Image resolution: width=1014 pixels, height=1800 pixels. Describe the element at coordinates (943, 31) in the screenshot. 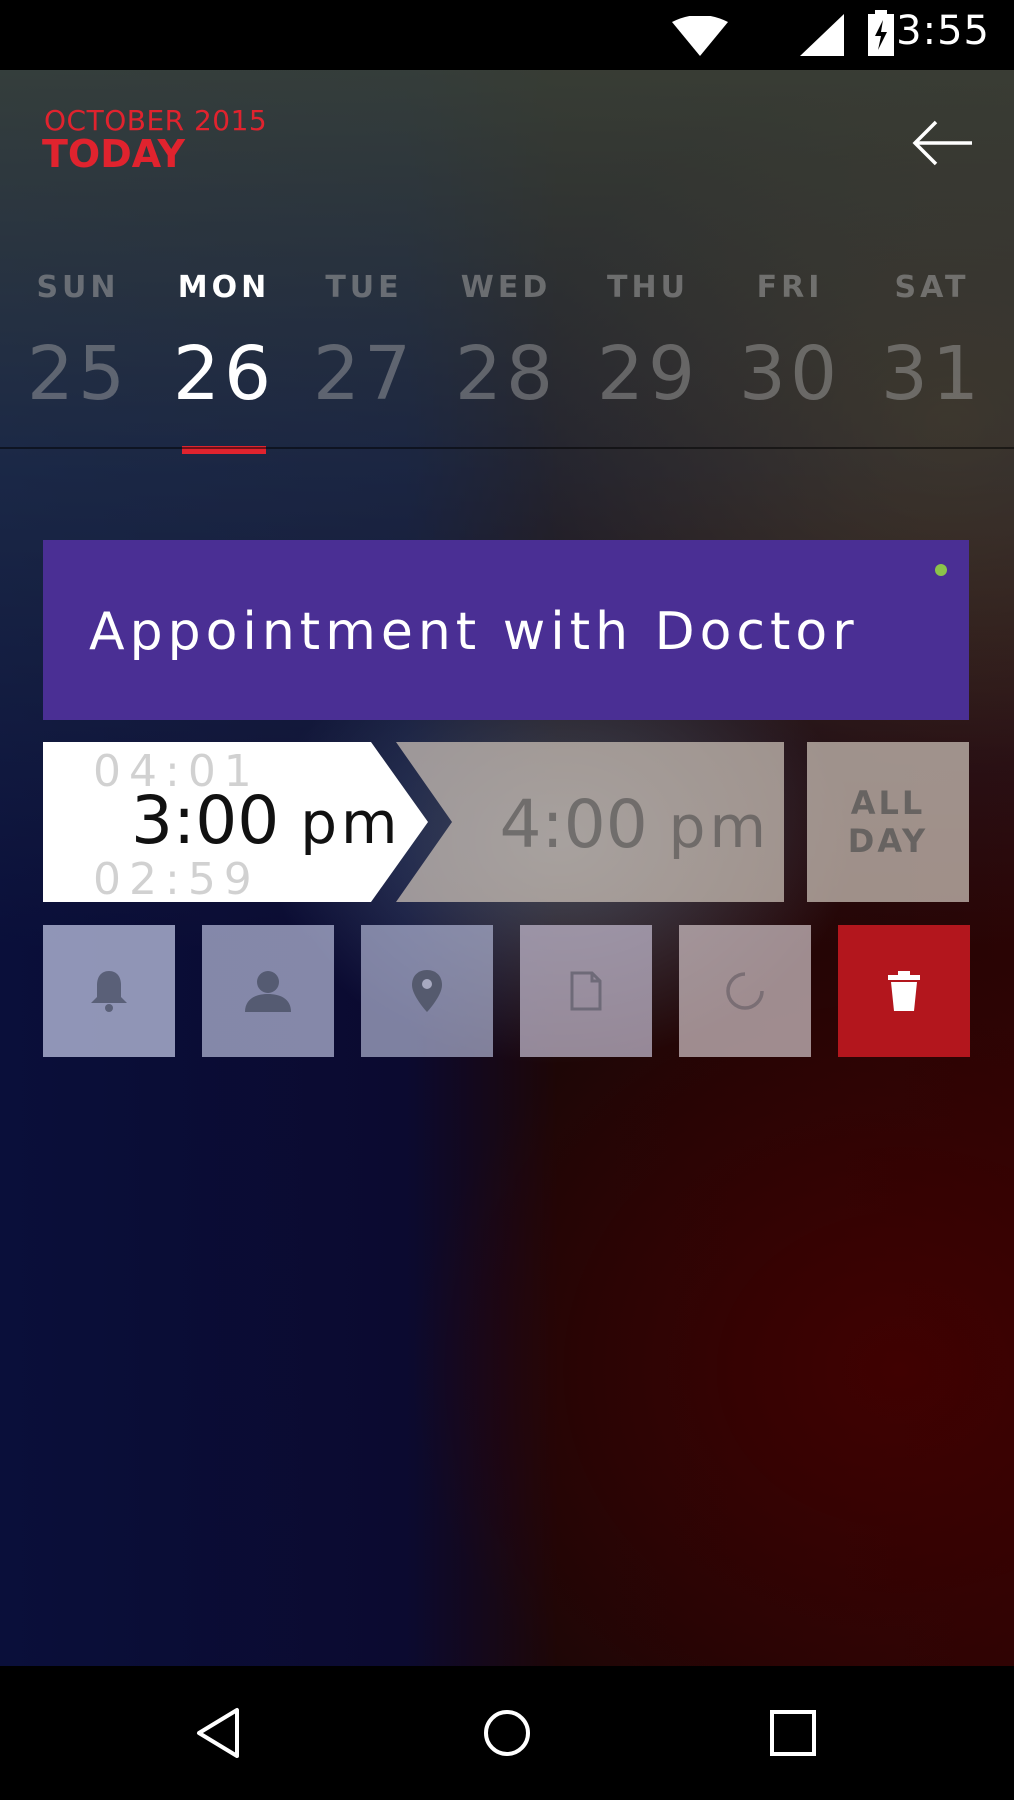

I see `status-time: 3:55` at that location.